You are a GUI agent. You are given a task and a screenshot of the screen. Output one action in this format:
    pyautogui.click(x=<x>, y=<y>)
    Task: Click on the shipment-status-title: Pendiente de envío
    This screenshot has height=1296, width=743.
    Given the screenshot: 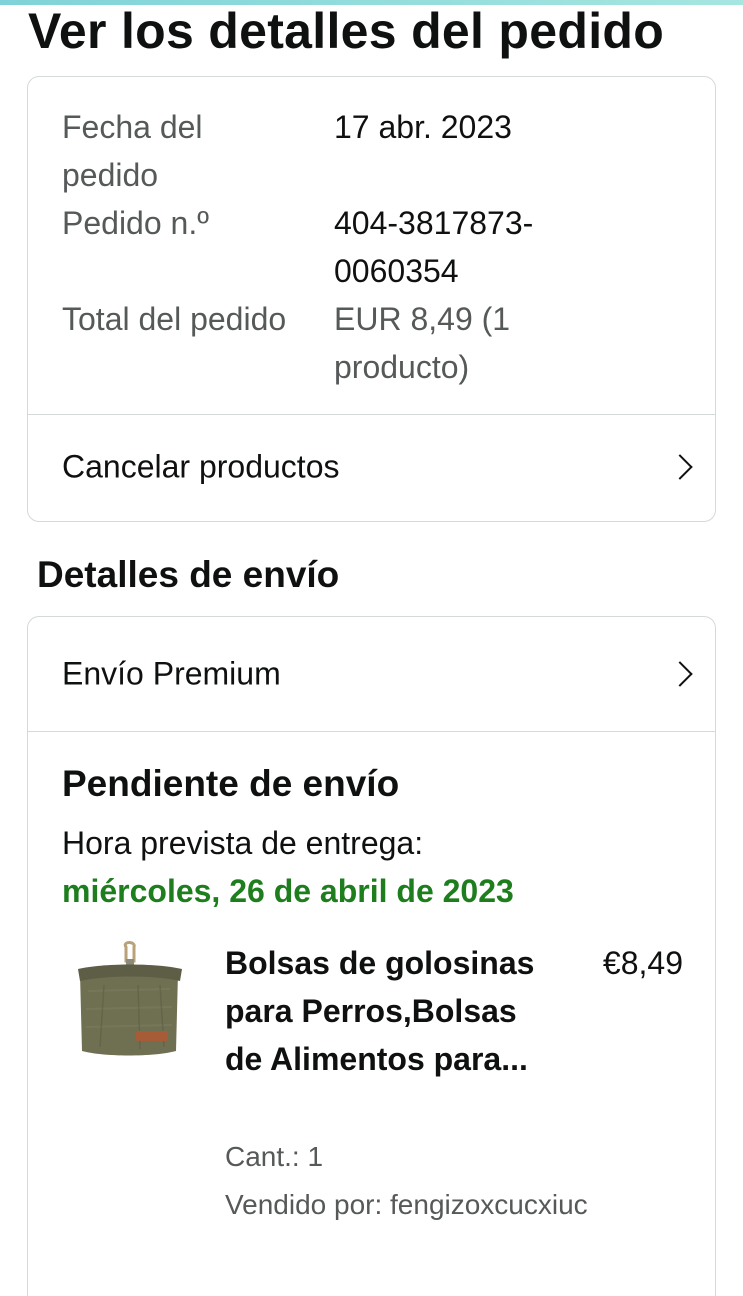 What is the action you would take?
    pyautogui.click(x=231, y=783)
    